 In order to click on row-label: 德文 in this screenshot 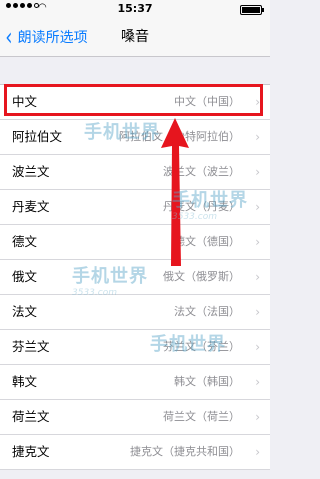, I will do `click(25, 241)`.